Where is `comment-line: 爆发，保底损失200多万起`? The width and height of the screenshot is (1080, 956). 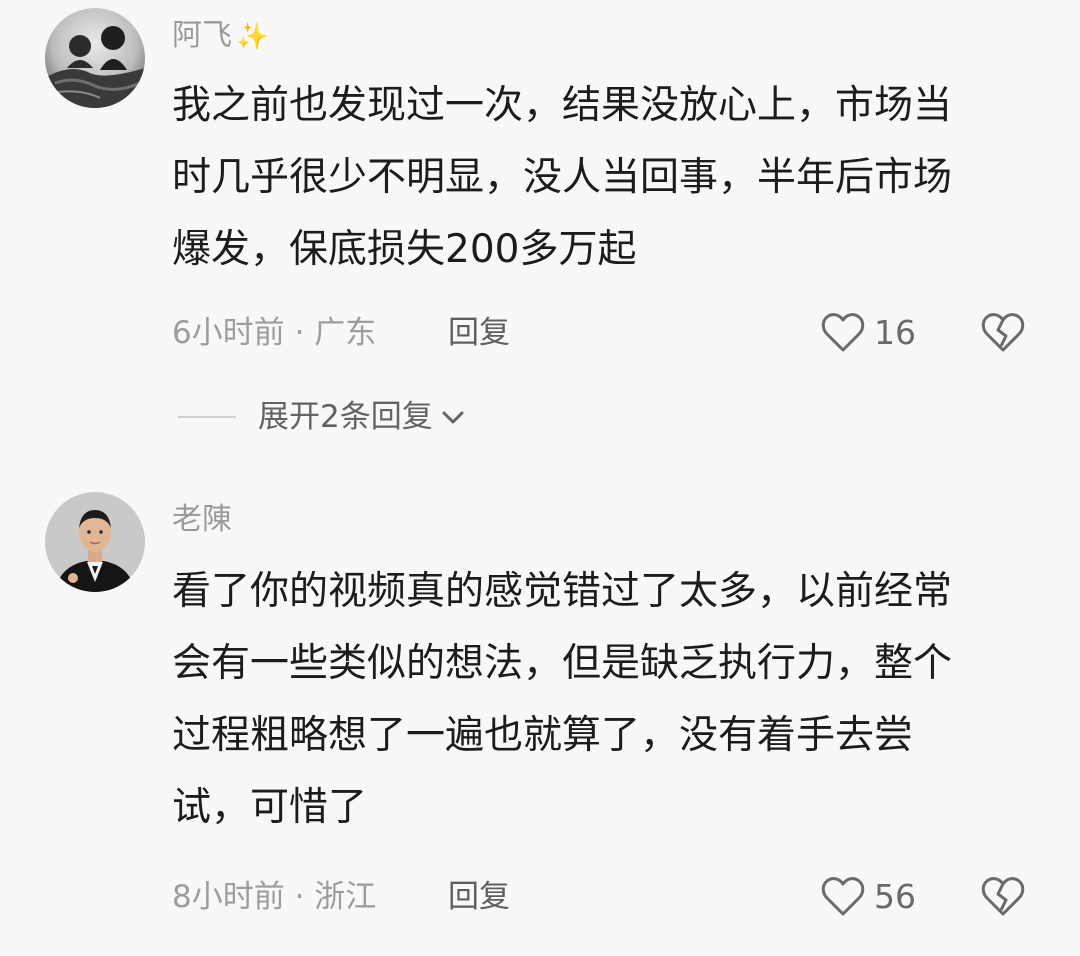
comment-line: 爆发，保底损失200多万起 is located at coordinates (404, 249).